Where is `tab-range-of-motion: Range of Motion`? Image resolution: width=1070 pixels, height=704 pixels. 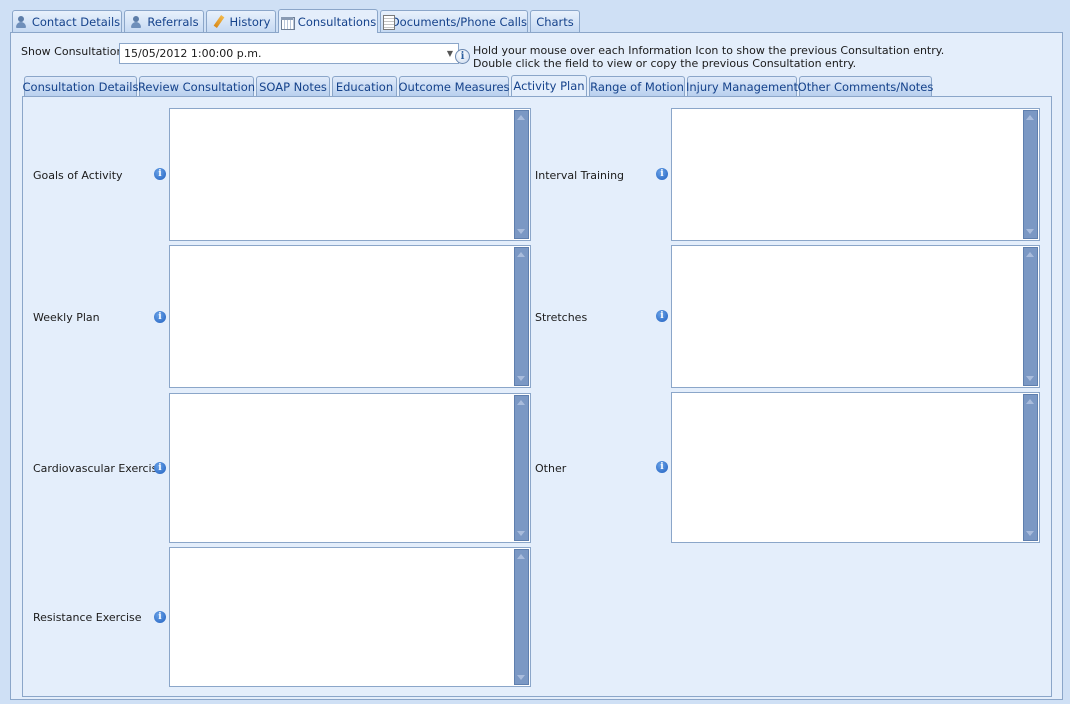
tab-range-of-motion: Range of Motion is located at coordinates (637, 86).